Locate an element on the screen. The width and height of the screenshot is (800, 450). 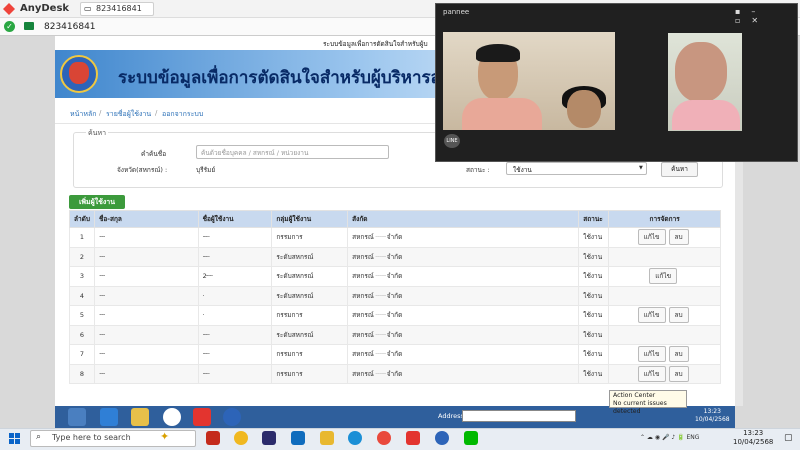
name-search-input: ค้นด้วยชื่อบุคคล / สหกรณ์ / หน่วยงาน is located at coordinates (292, 152).